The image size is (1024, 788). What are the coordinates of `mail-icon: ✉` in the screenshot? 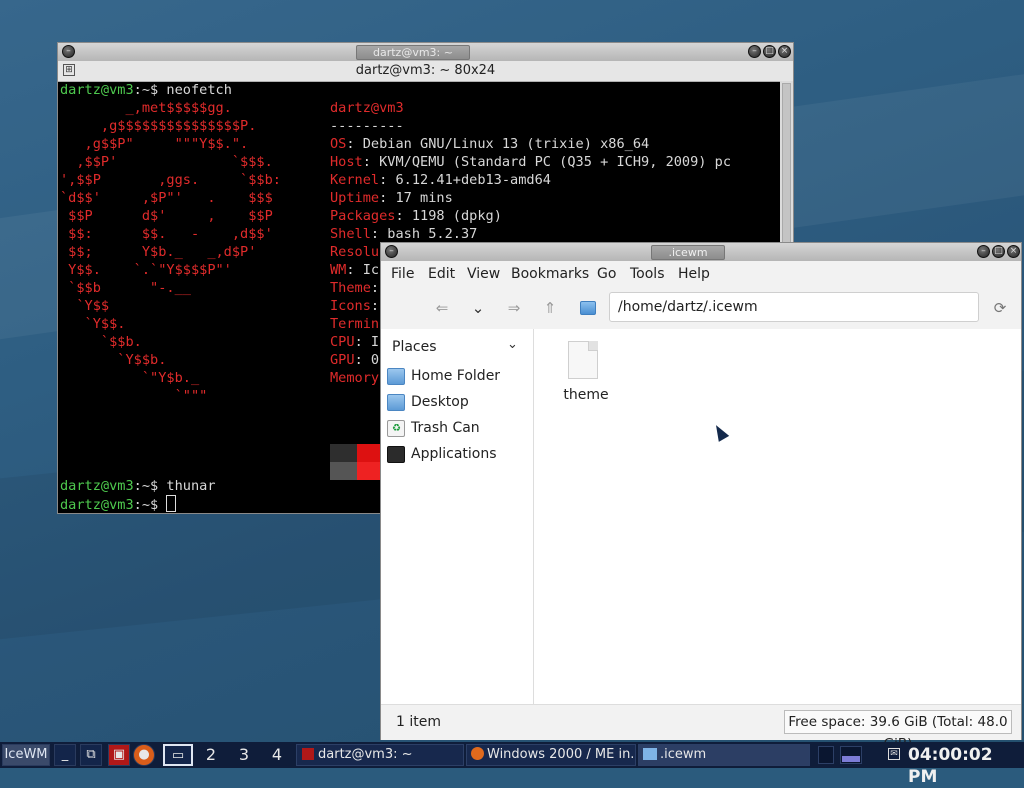 It's located at (894, 754).